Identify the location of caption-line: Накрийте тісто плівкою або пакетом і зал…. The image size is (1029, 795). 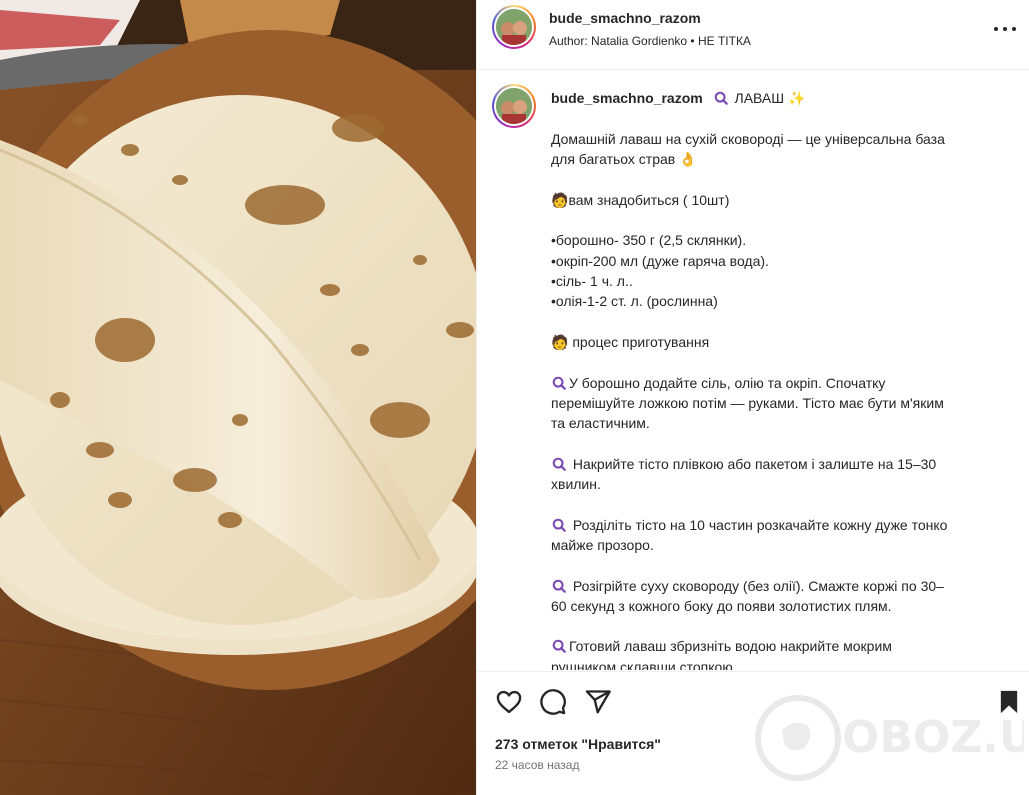
(781, 464).